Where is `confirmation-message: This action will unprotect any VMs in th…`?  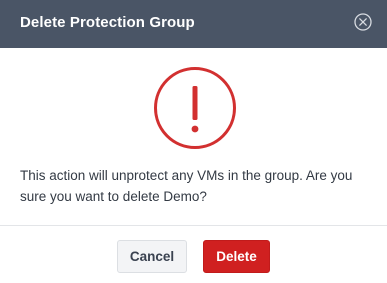 confirmation-message: This action will unprotect any VMs in th… is located at coordinates (186, 186).